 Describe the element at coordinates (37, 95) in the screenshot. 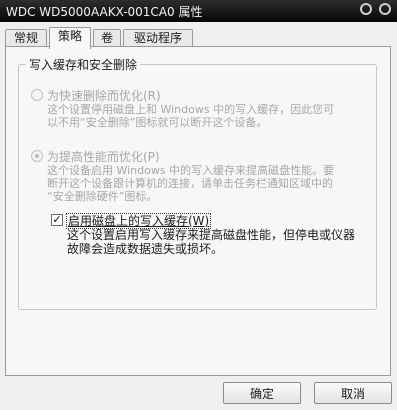

I see `quick-removal-radio` at that location.